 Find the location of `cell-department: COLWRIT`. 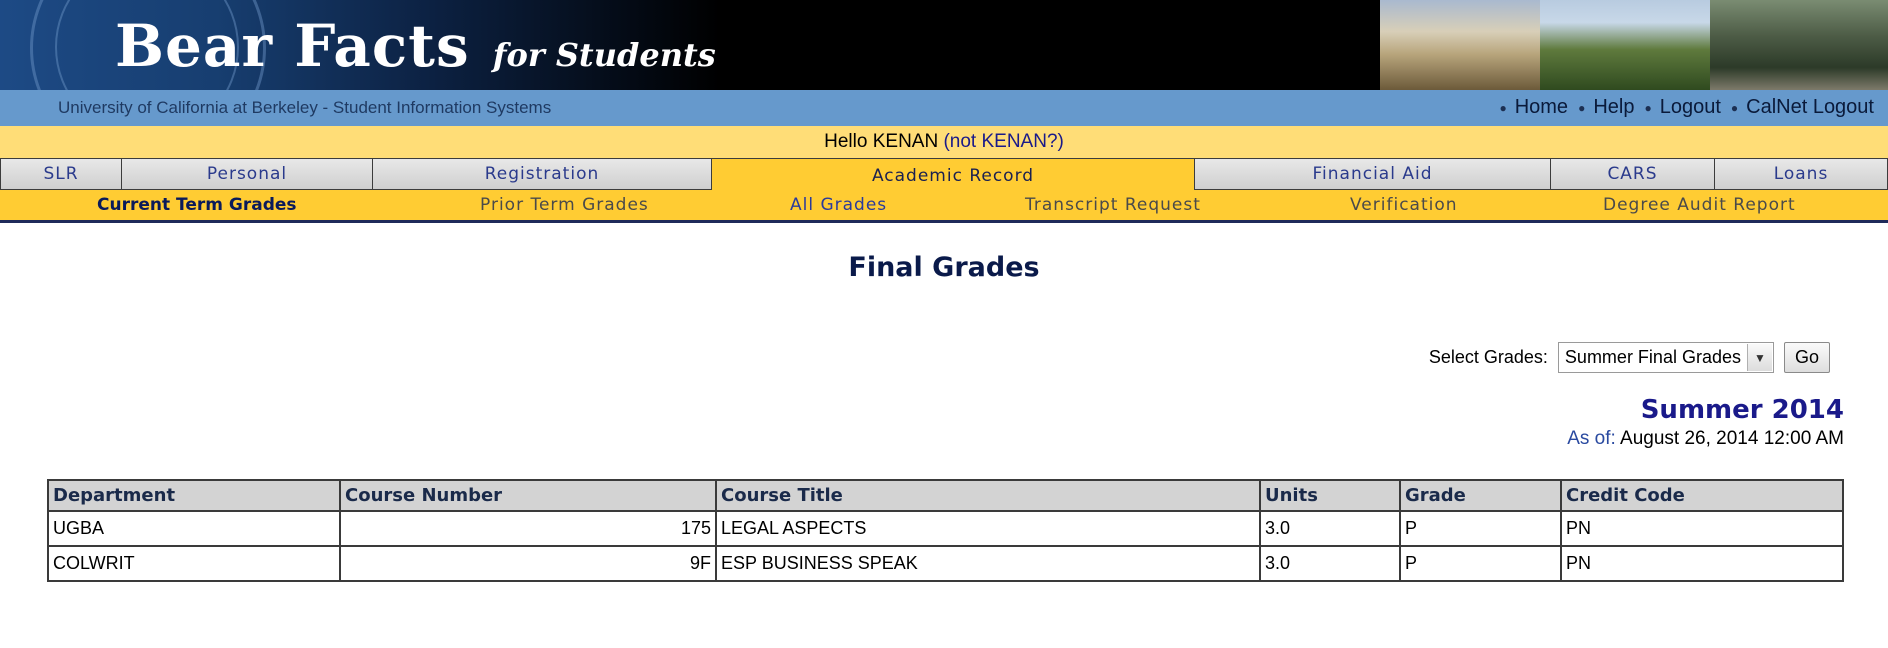

cell-department: COLWRIT is located at coordinates (194, 563).